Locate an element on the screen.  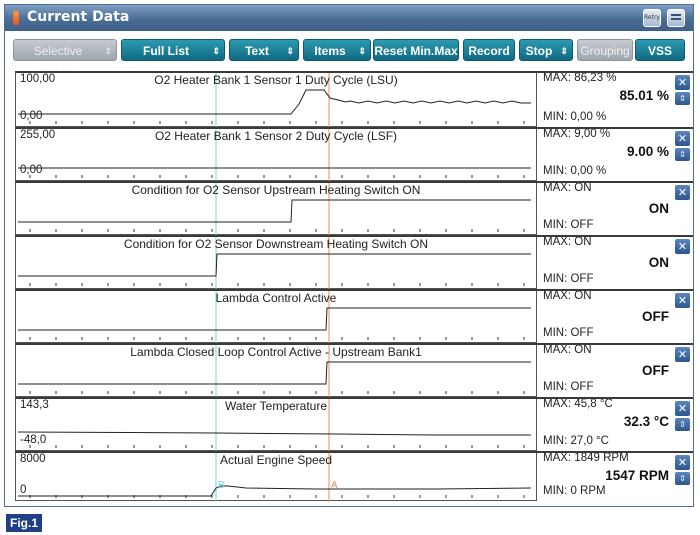
current-value: 85.01 % is located at coordinates (644, 95).